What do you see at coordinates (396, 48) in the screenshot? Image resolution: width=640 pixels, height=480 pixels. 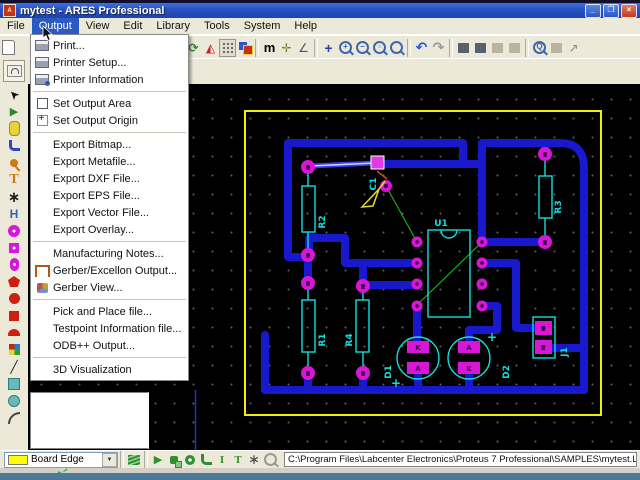 I see `zoom-all-icon` at bounding box center [396, 48].